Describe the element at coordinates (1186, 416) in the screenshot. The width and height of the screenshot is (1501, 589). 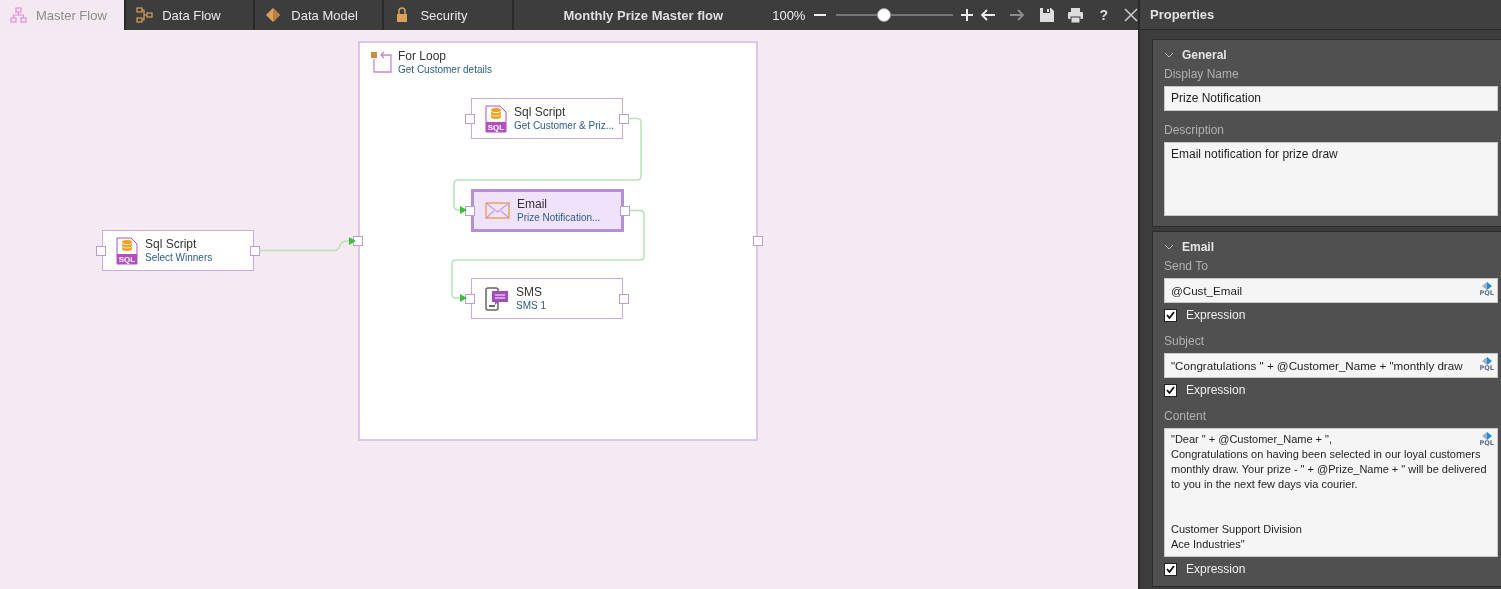
I see `field-label: Content` at that location.